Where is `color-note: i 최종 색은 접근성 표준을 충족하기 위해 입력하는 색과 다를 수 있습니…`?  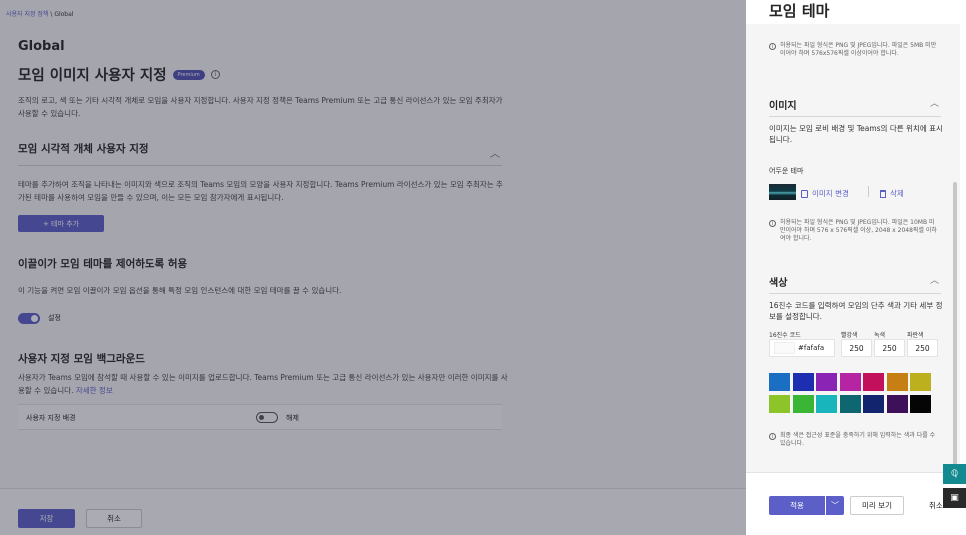
color-note: i 최종 색은 접근성 표준을 충족하기 위해 입력하는 색과 다를 수 있습니… is located at coordinates (854, 440).